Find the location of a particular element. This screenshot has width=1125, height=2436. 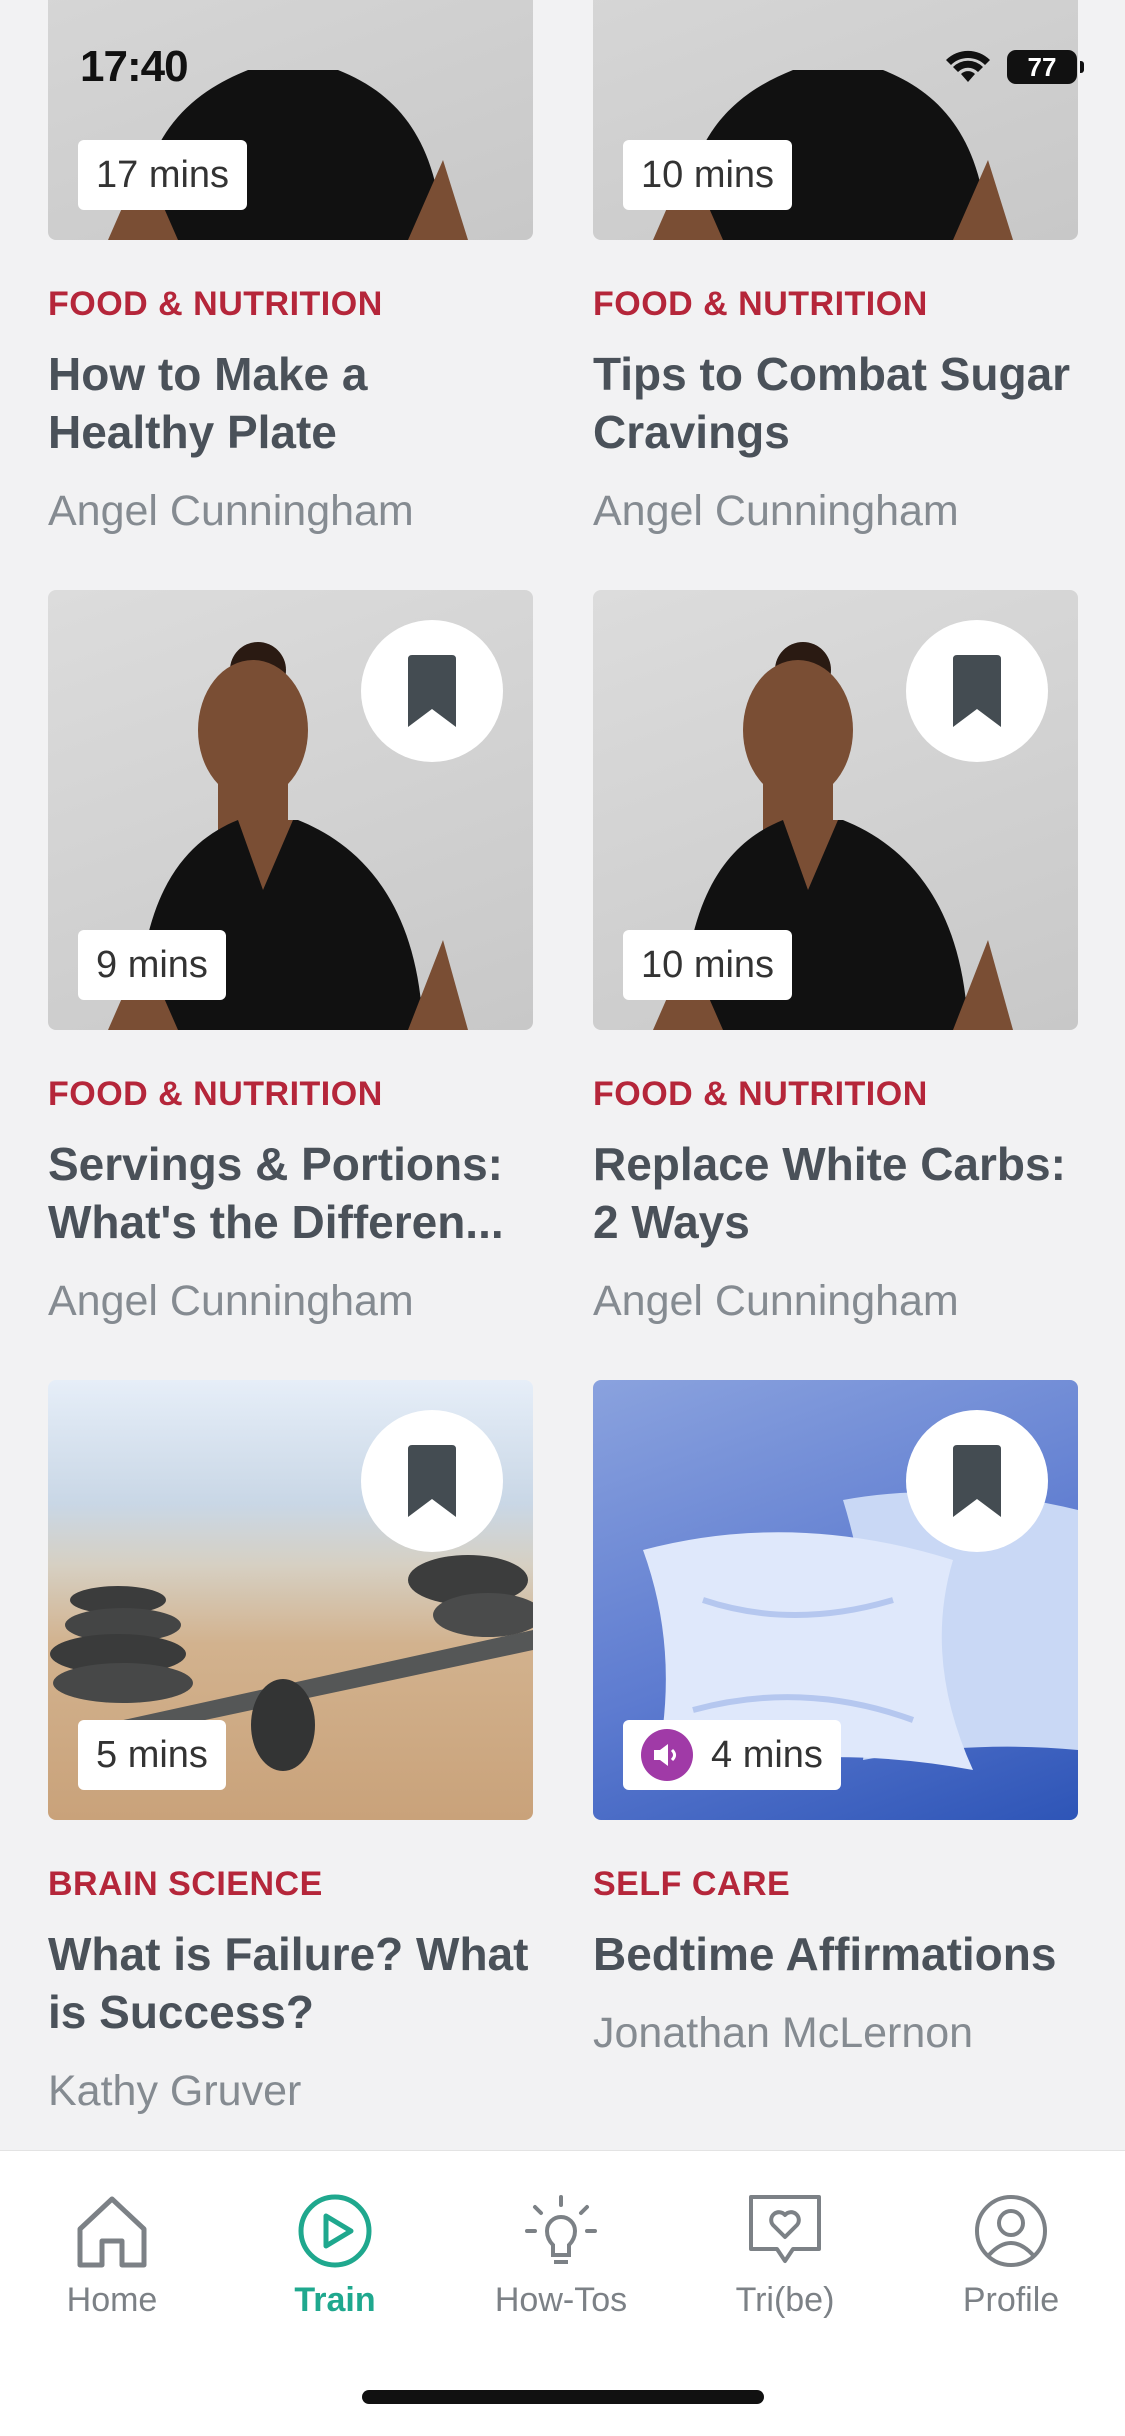

bottom-nav: Home Train How-Tos Tri(be) Profile is located at coordinates (562, 2293).